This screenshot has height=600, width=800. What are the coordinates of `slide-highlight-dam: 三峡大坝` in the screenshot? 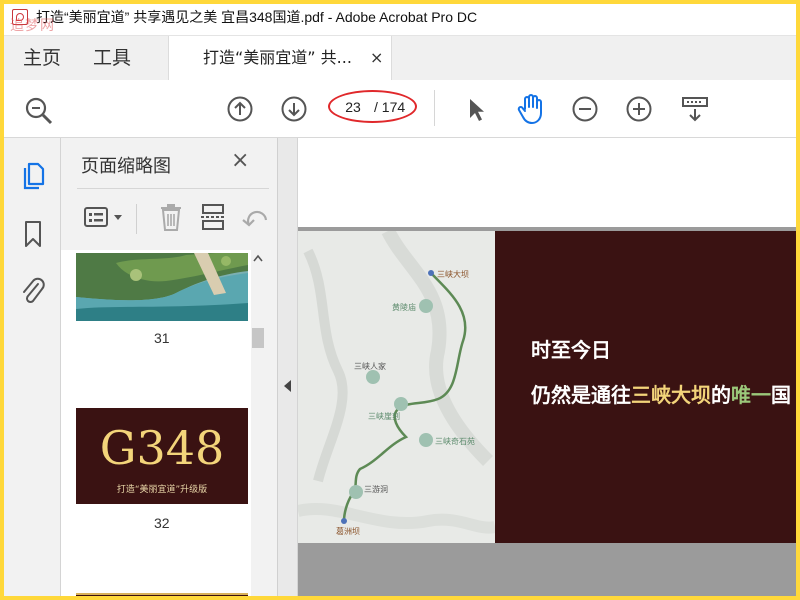 It's located at (671, 395).